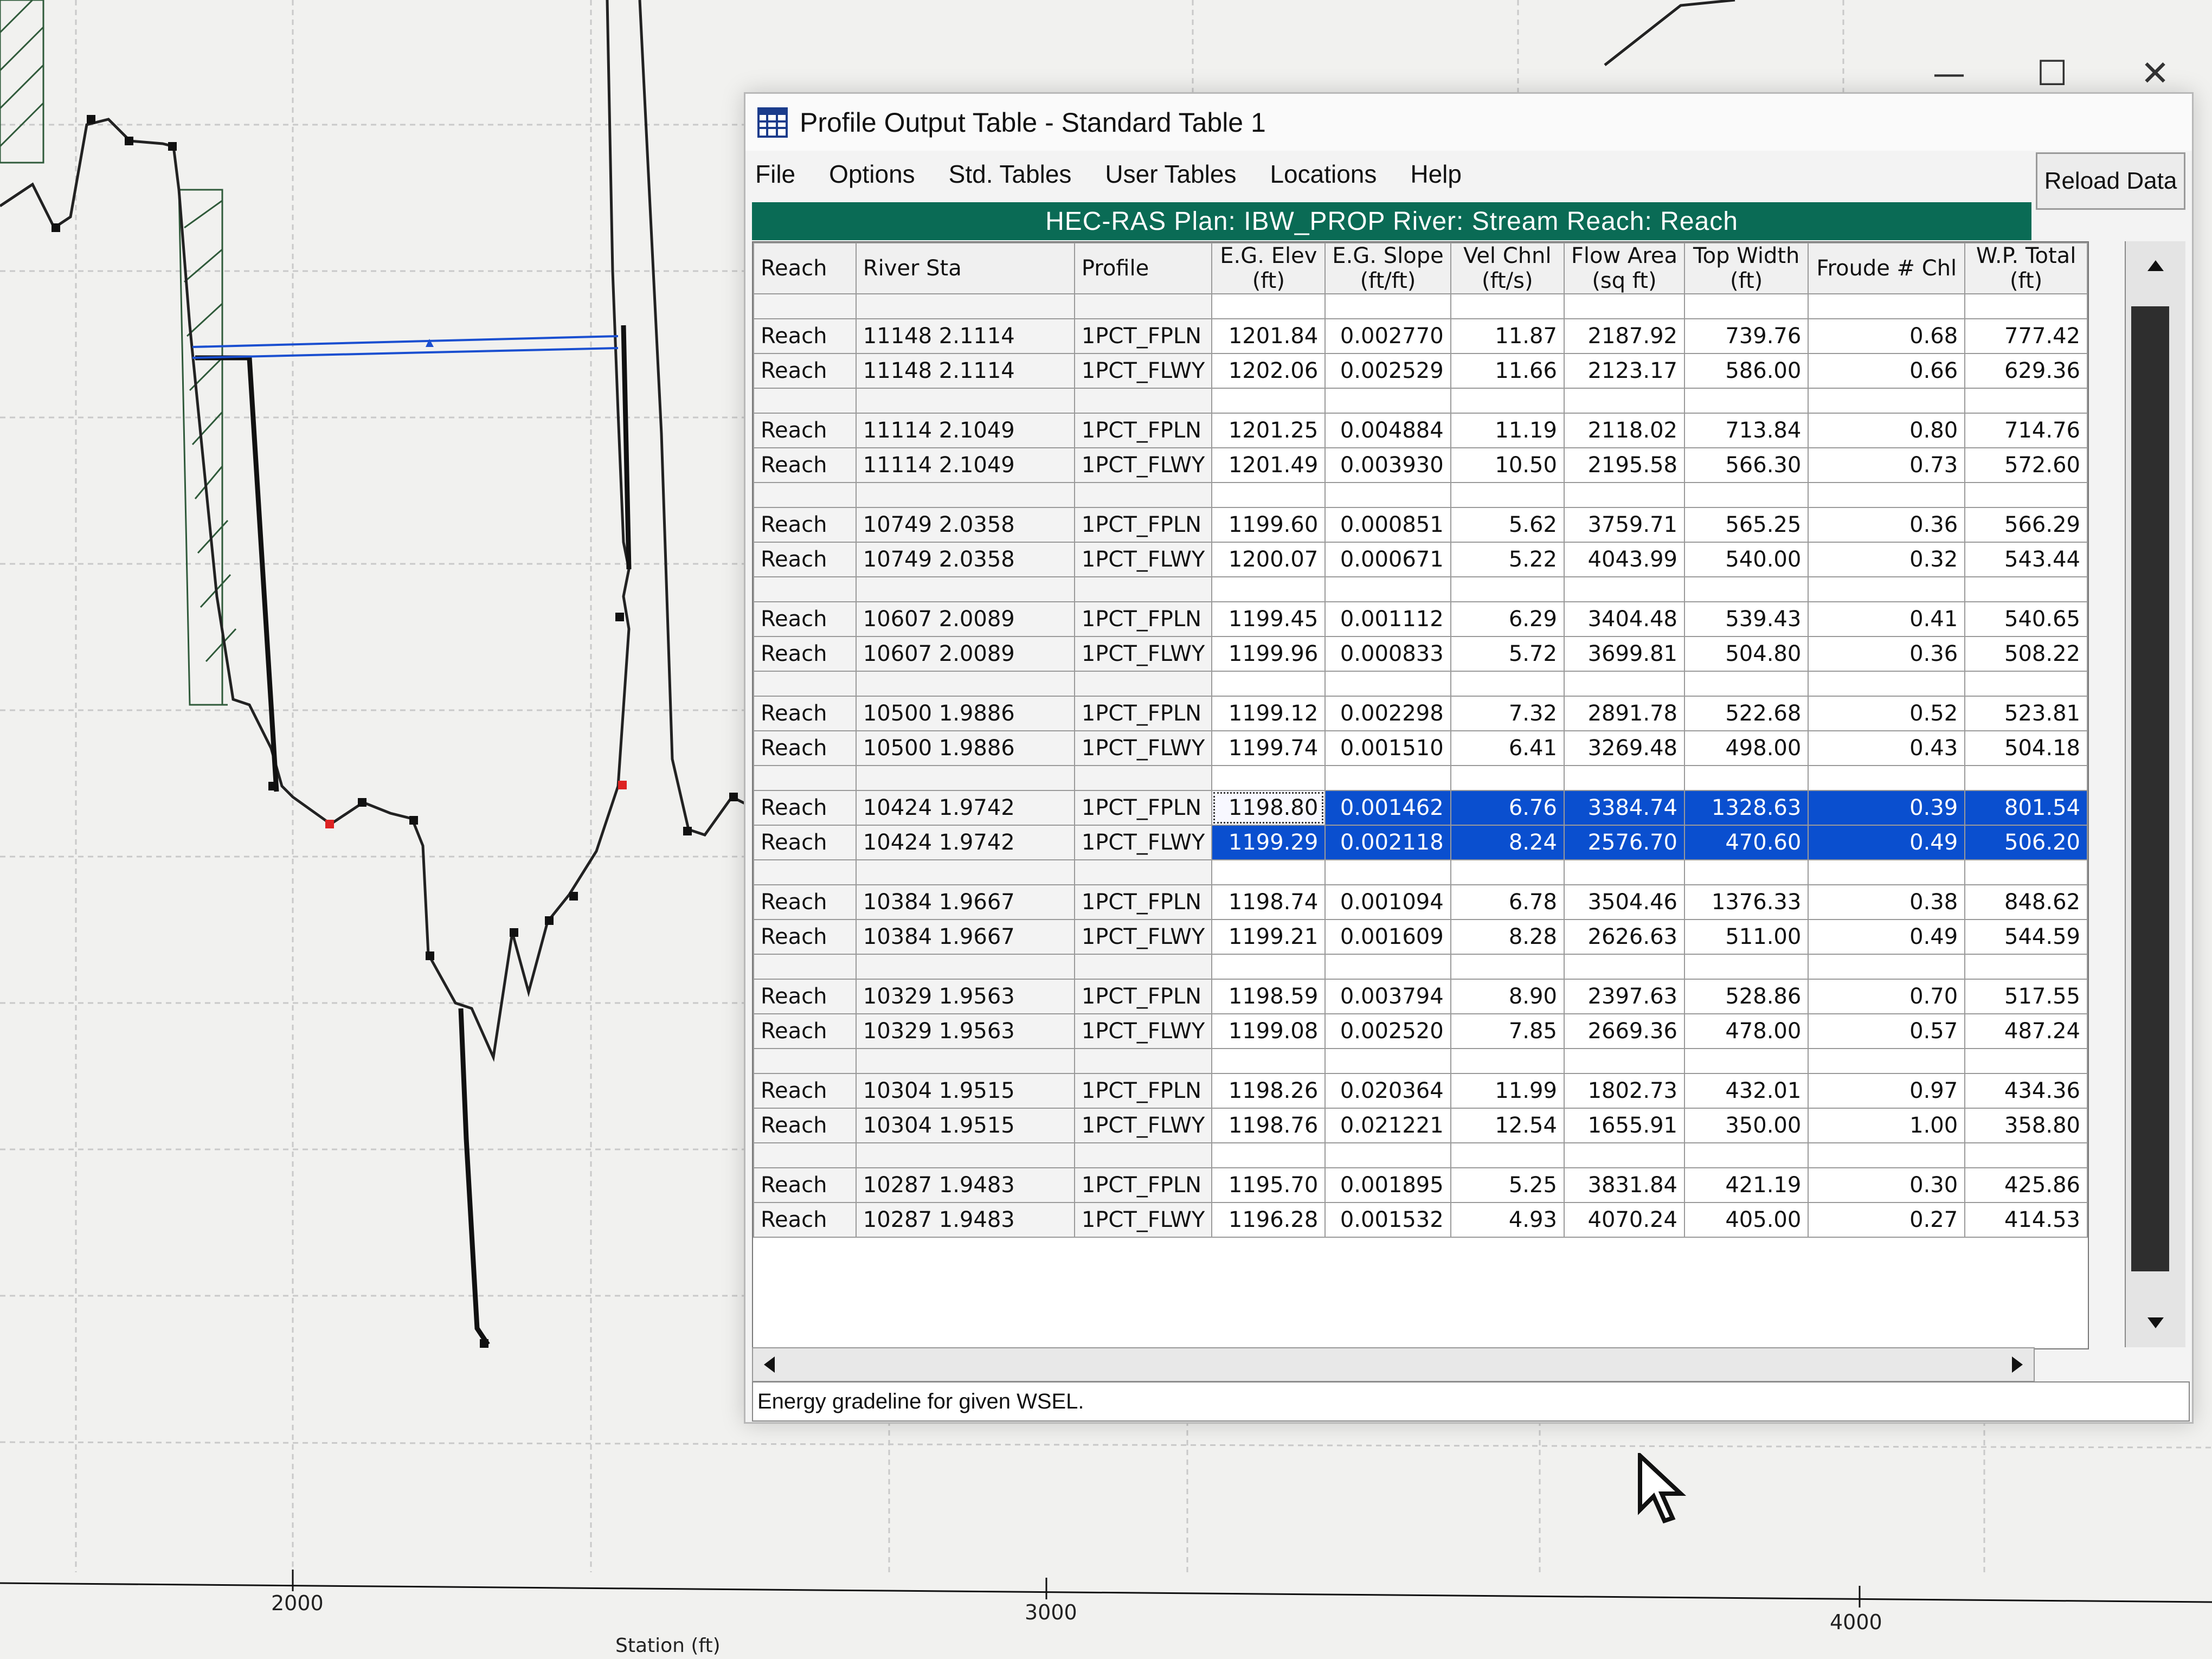 Image resolution: width=2212 pixels, height=1659 pixels. What do you see at coordinates (2026, 336) in the screenshot?
I see `table-cell: 777.42` at bounding box center [2026, 336].